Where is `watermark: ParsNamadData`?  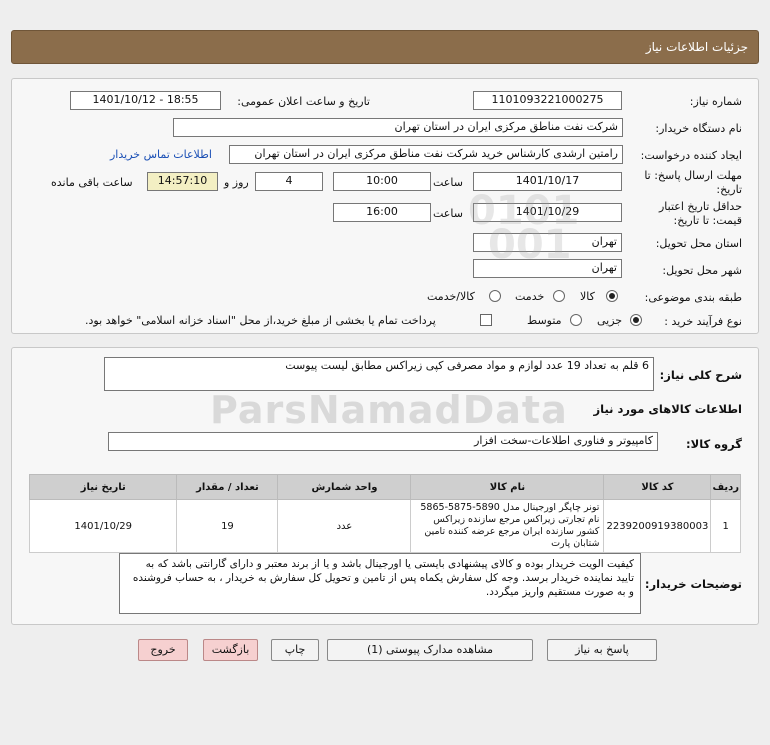
watermark: ParsNamadData is located at coordinates (389, 410).